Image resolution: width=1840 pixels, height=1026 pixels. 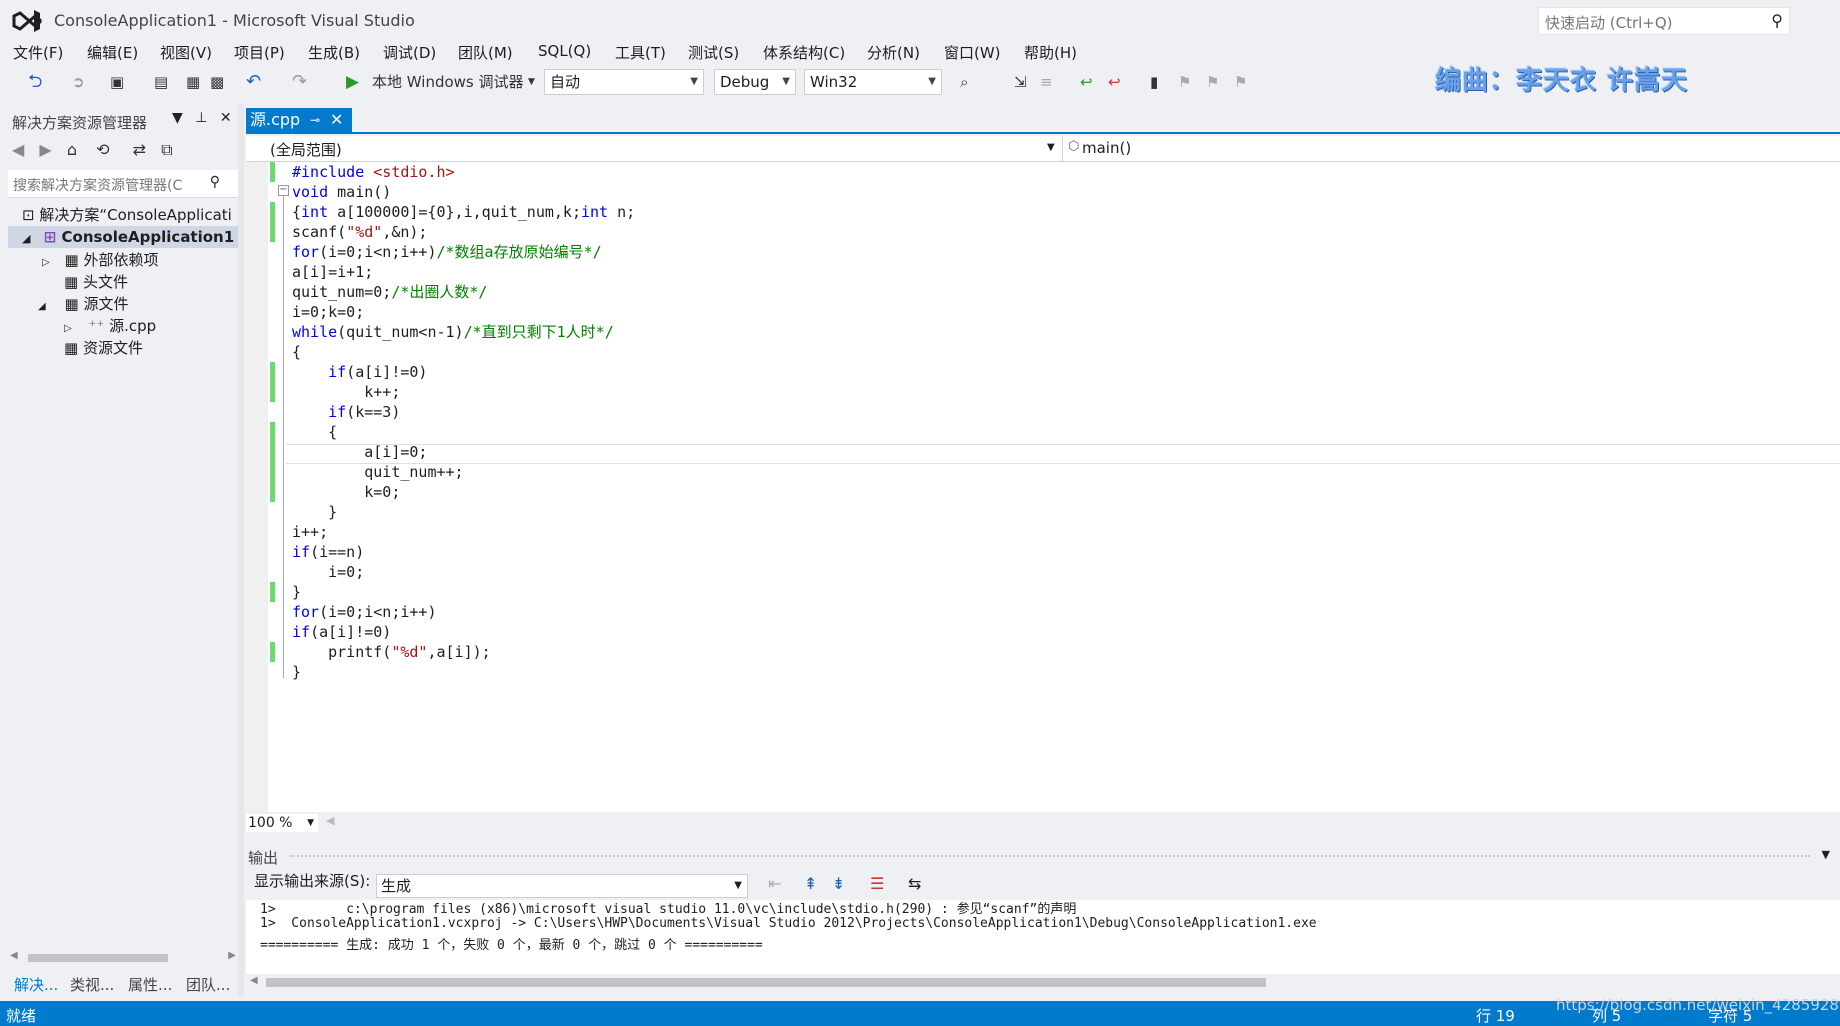 What do you see at coordinates (914, 883) in the screenshot?
I see `word-wrap-icon: ⇆` at bounding box center [914, 883].